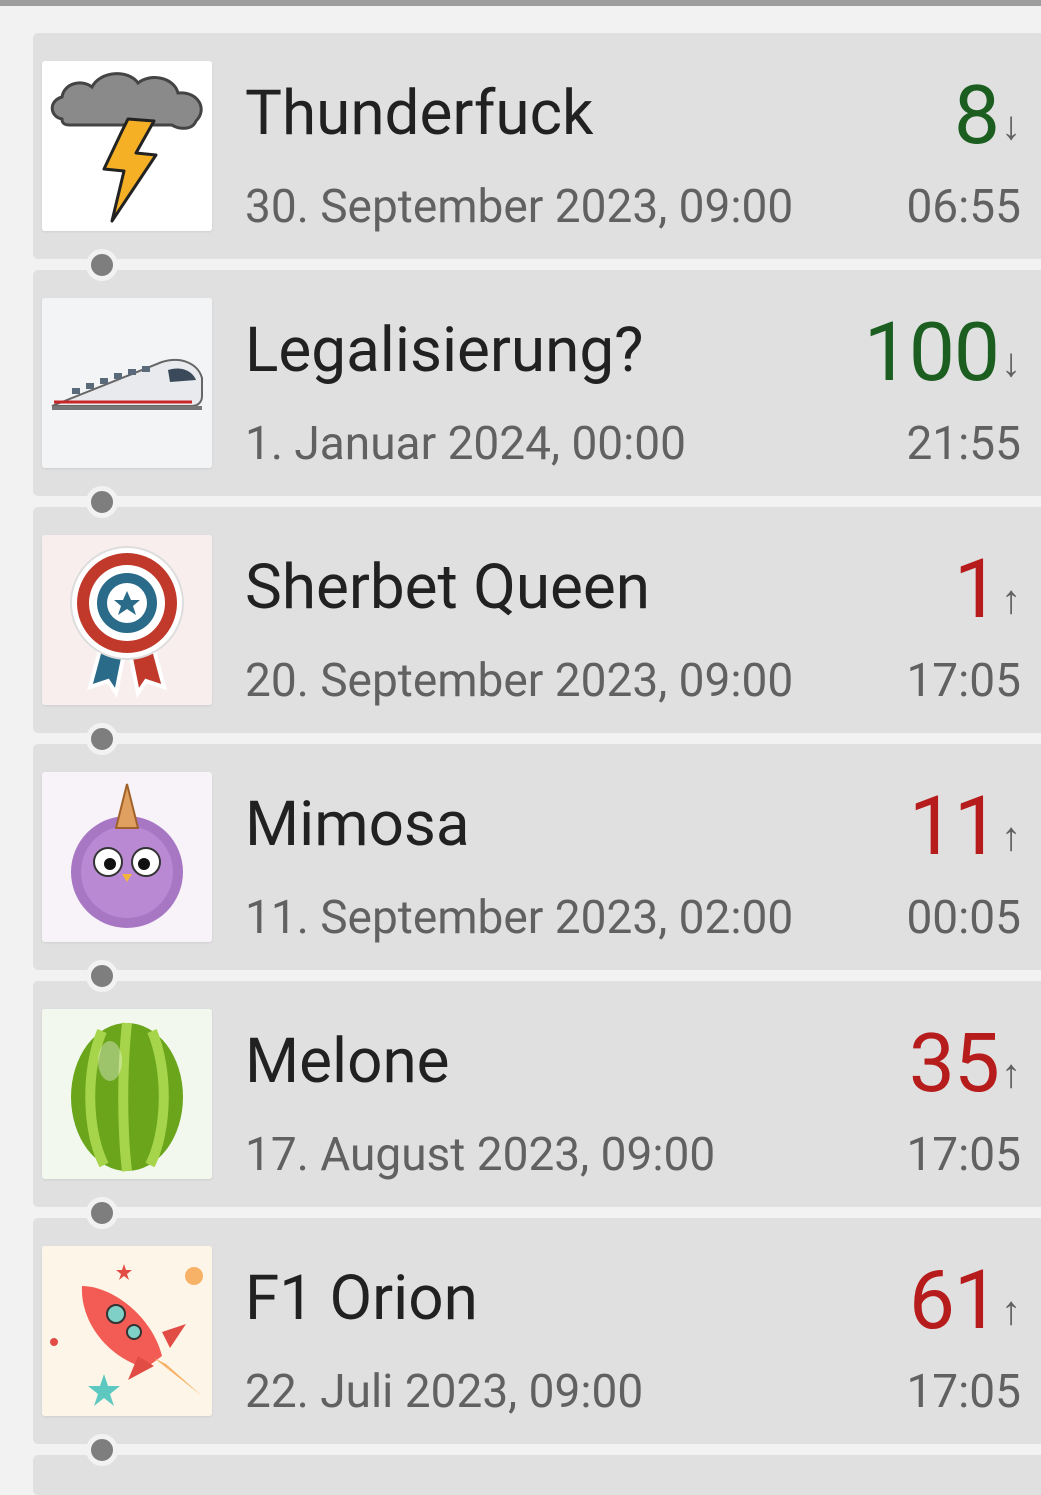 The height and width of the screenshot is (1495, 1041). I want to click on list-item-partial, so click(537, 1475).